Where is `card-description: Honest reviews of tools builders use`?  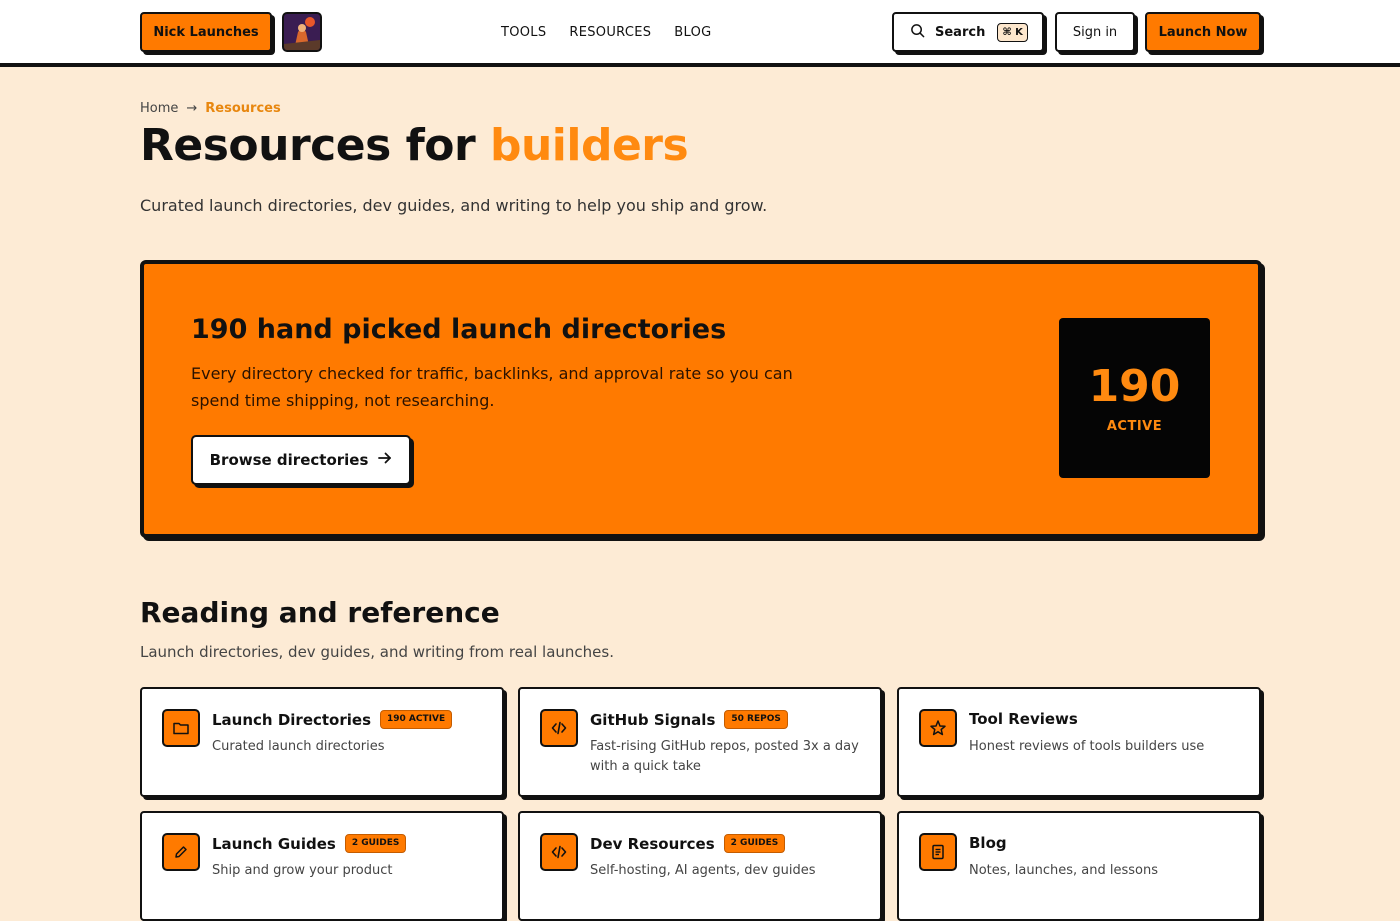
card-description: Honest reviews of tools builders use is located at coordinates (1087, 746).